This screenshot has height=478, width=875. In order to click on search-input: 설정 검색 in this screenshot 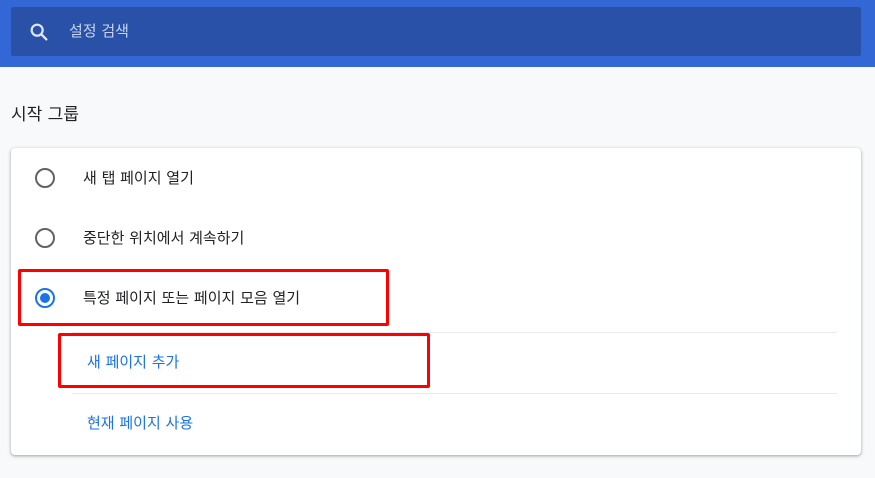, I will do `click(99, 31)`.